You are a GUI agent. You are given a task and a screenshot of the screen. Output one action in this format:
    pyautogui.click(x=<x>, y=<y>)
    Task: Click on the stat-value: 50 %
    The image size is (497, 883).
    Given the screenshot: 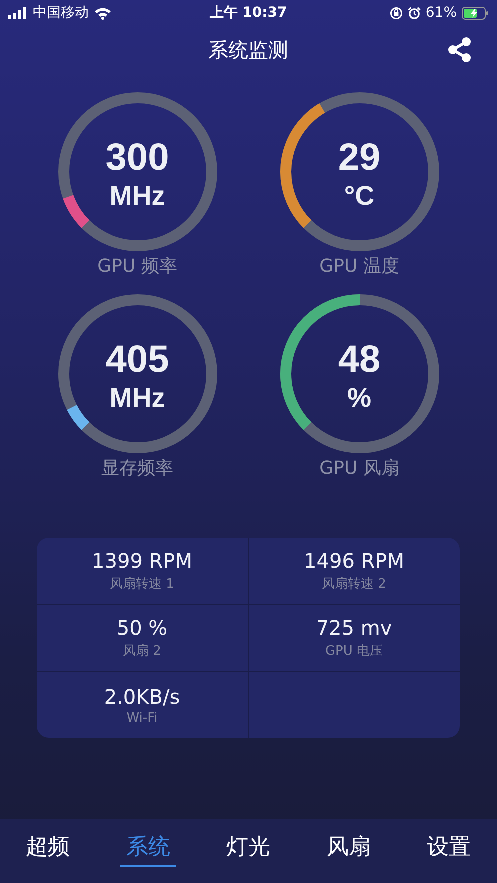 What is the action you would take?
    pyautogui.click(x=142, y=628)
    